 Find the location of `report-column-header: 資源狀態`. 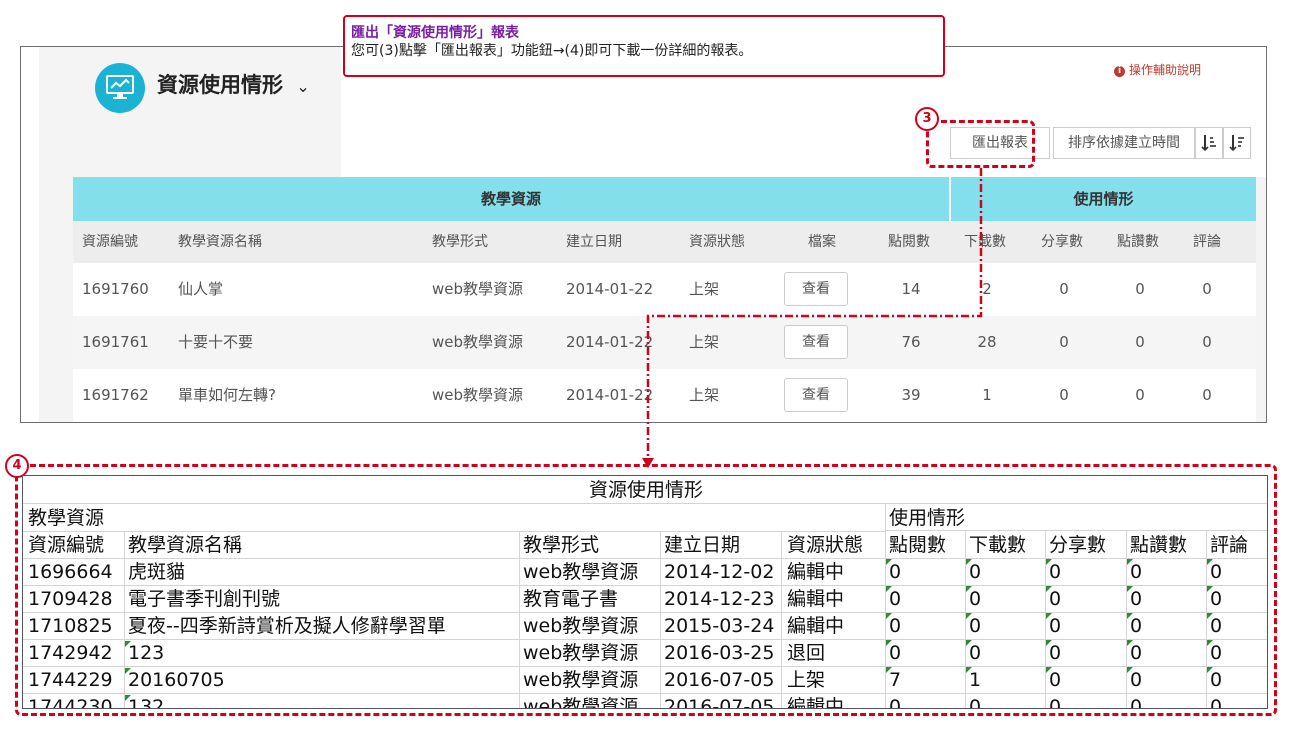

report-column-header: 資源狀態 is located at coordinates (825, 545).